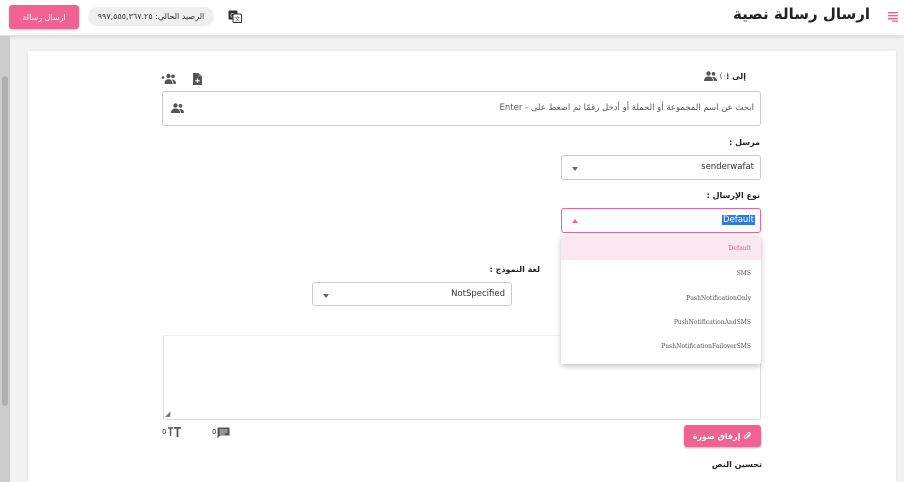  Describe the element at coordinates (736, 464) in the screenshot. I see `improve-text-label: تحسين النص` at that location.